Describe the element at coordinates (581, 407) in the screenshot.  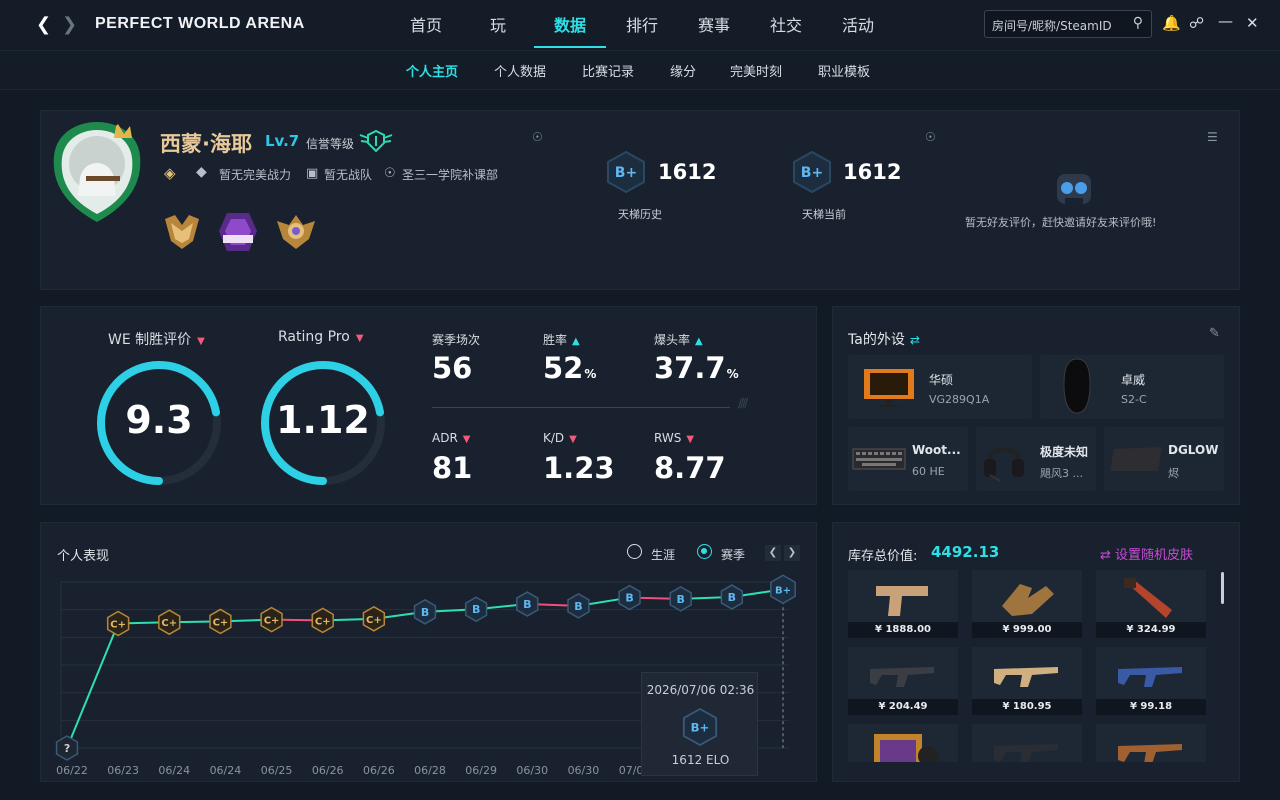
I see `stats-divider` at that location.